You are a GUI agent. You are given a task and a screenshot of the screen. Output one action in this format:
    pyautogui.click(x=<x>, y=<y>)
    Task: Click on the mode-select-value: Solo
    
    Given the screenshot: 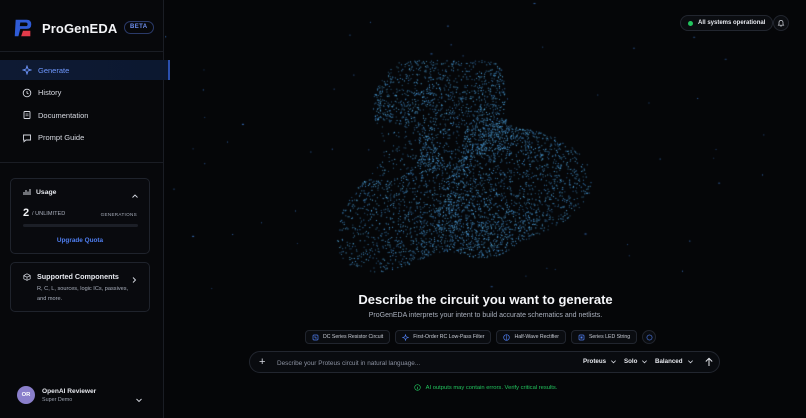 What is the action you would take?
    pyautogui.click(x=631, y=361)
    